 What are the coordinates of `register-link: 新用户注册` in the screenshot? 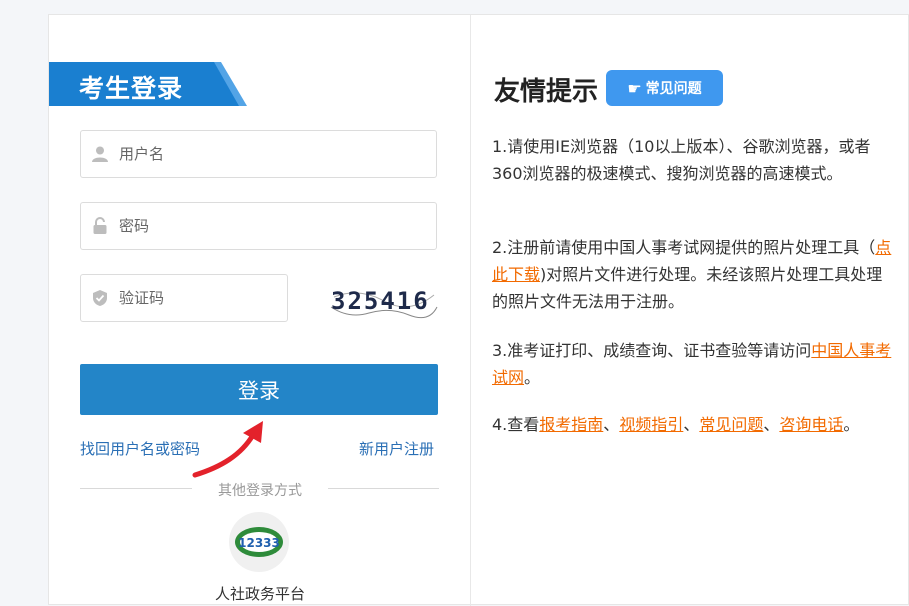 It's located at (396, 448).